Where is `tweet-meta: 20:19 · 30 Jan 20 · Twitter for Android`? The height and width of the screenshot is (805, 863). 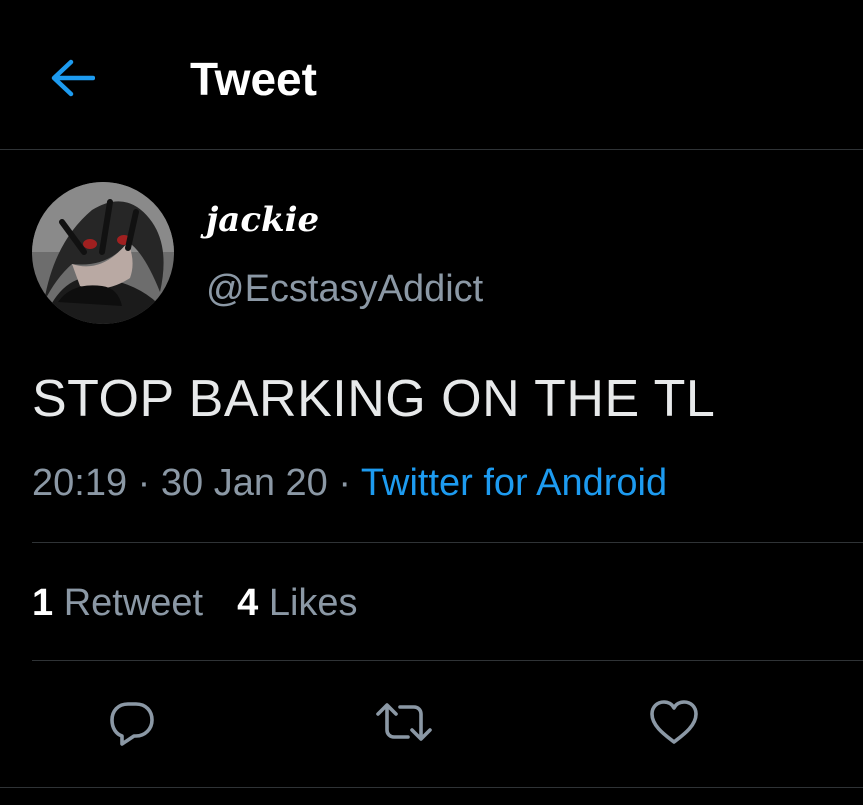 tweet-meta: 20:19 · 30 Jan 20 · Twitter for Android is located at coordinates (349, 483).